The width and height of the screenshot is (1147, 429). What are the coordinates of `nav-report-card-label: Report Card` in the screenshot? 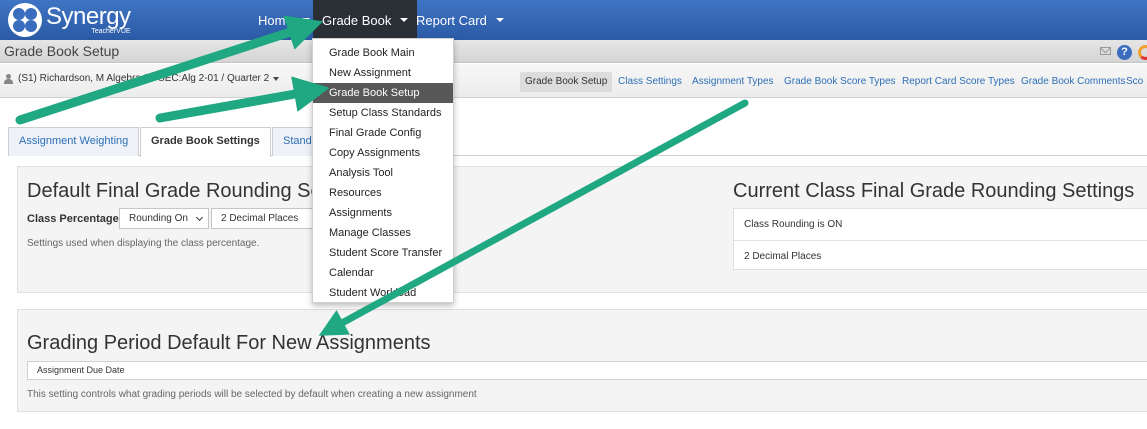 It's located at (451, 20).